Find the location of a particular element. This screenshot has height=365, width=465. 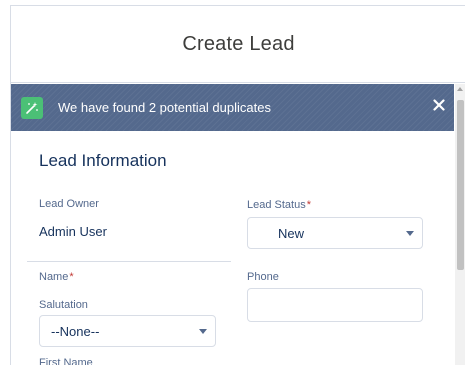

lead-status-selected: New is located at coordinates (291, 233).